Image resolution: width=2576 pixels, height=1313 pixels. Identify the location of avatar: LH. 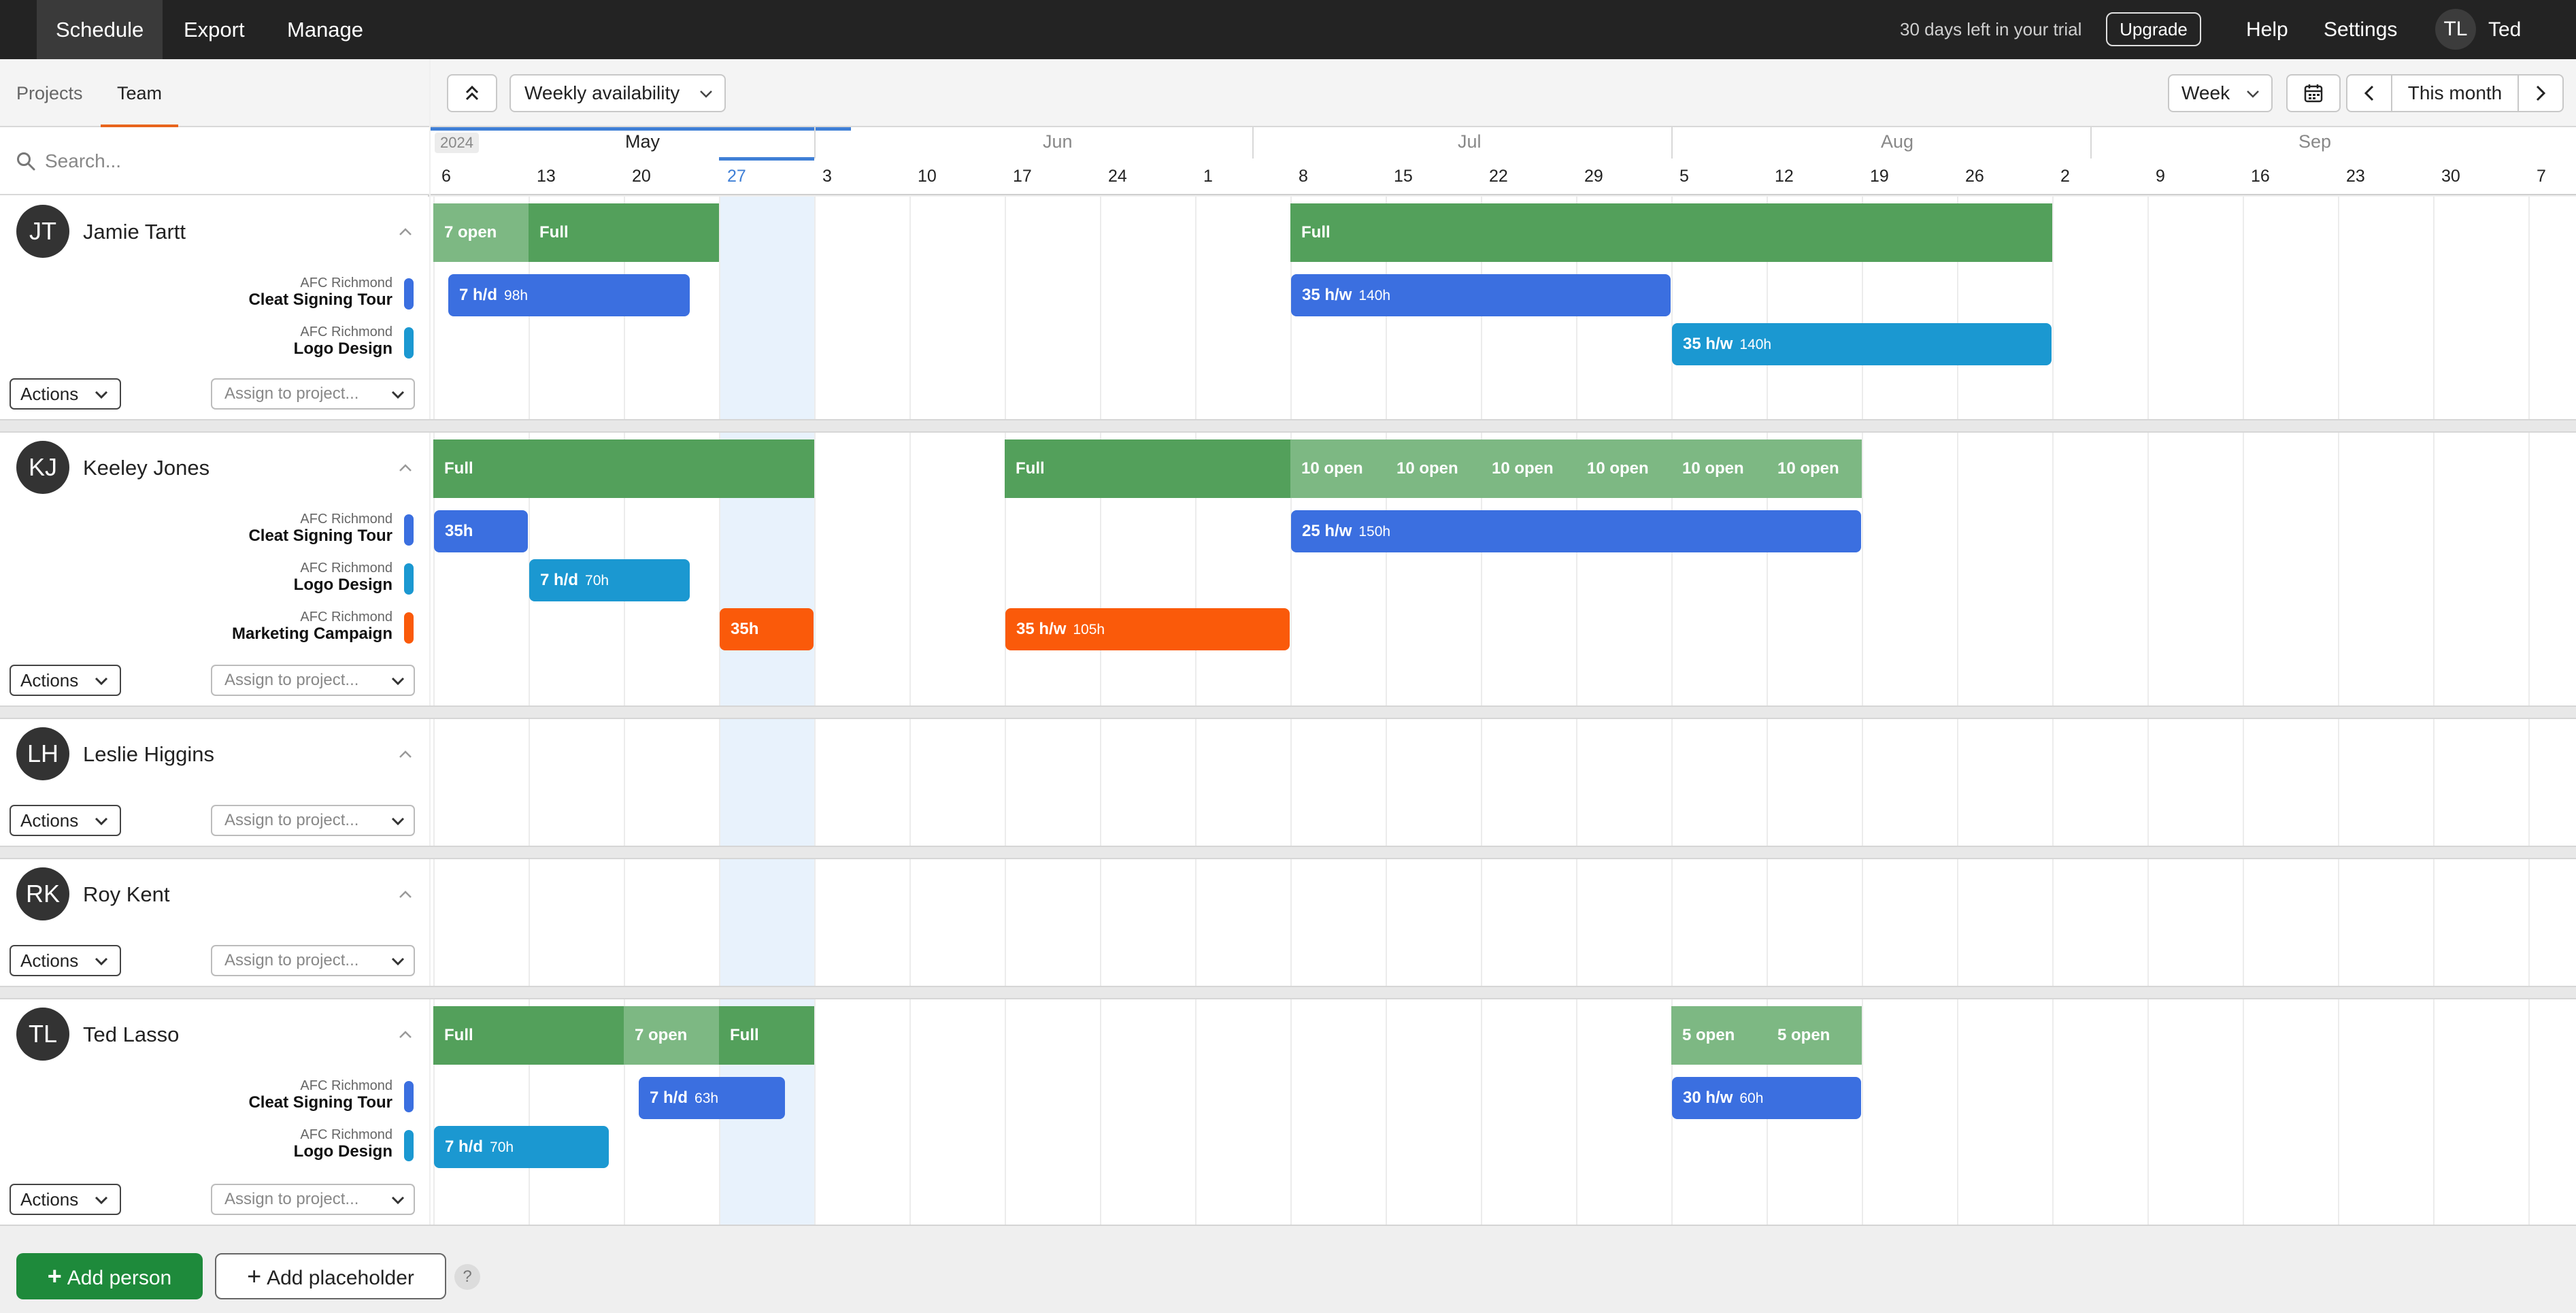
(42, 754).